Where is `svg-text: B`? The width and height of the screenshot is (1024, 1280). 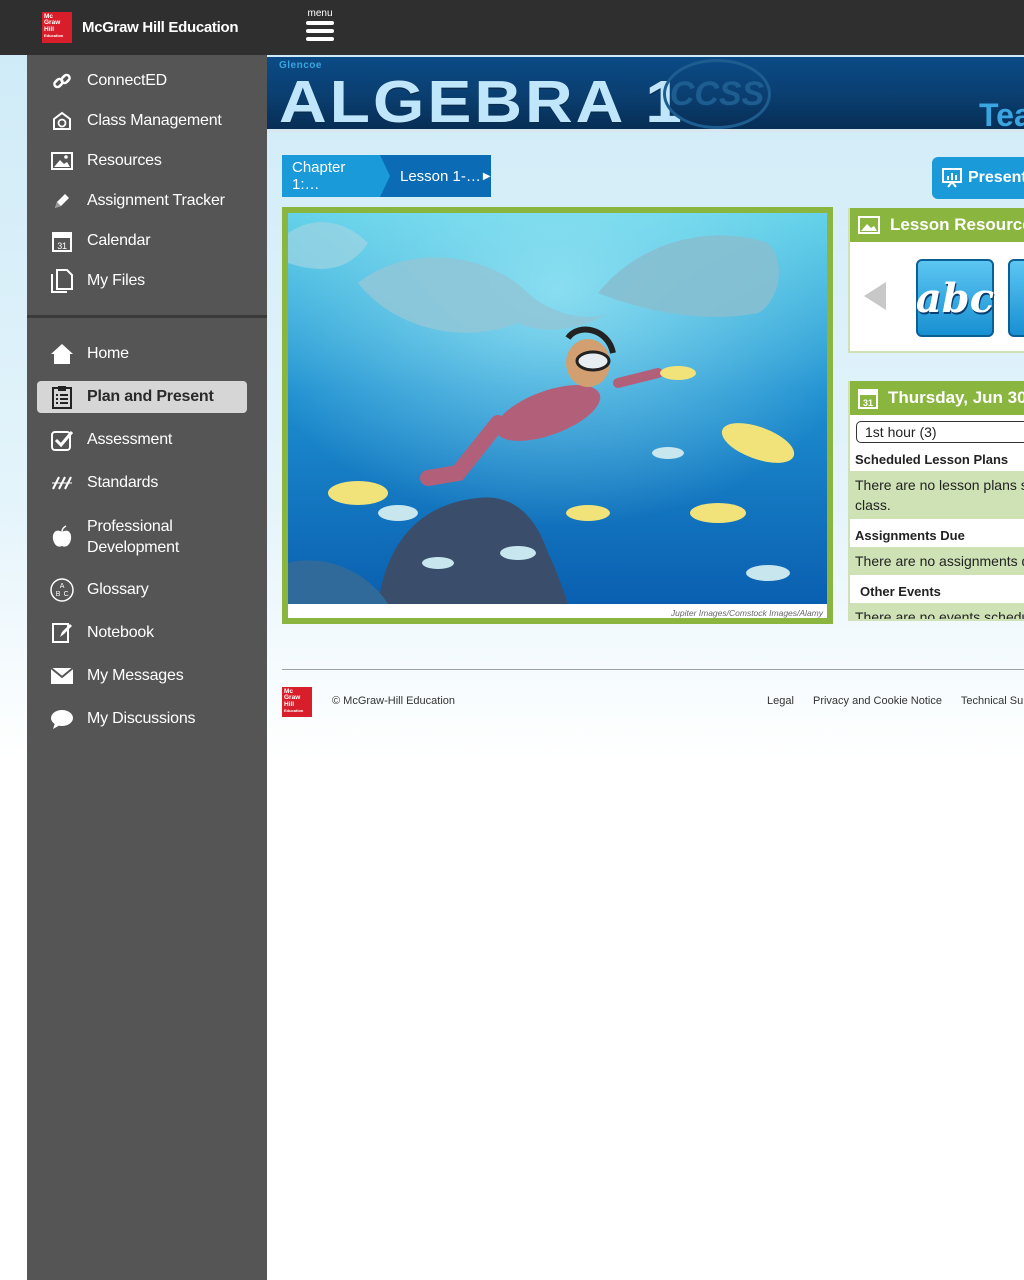 svg-text: B is located at coordinates (58, 594).